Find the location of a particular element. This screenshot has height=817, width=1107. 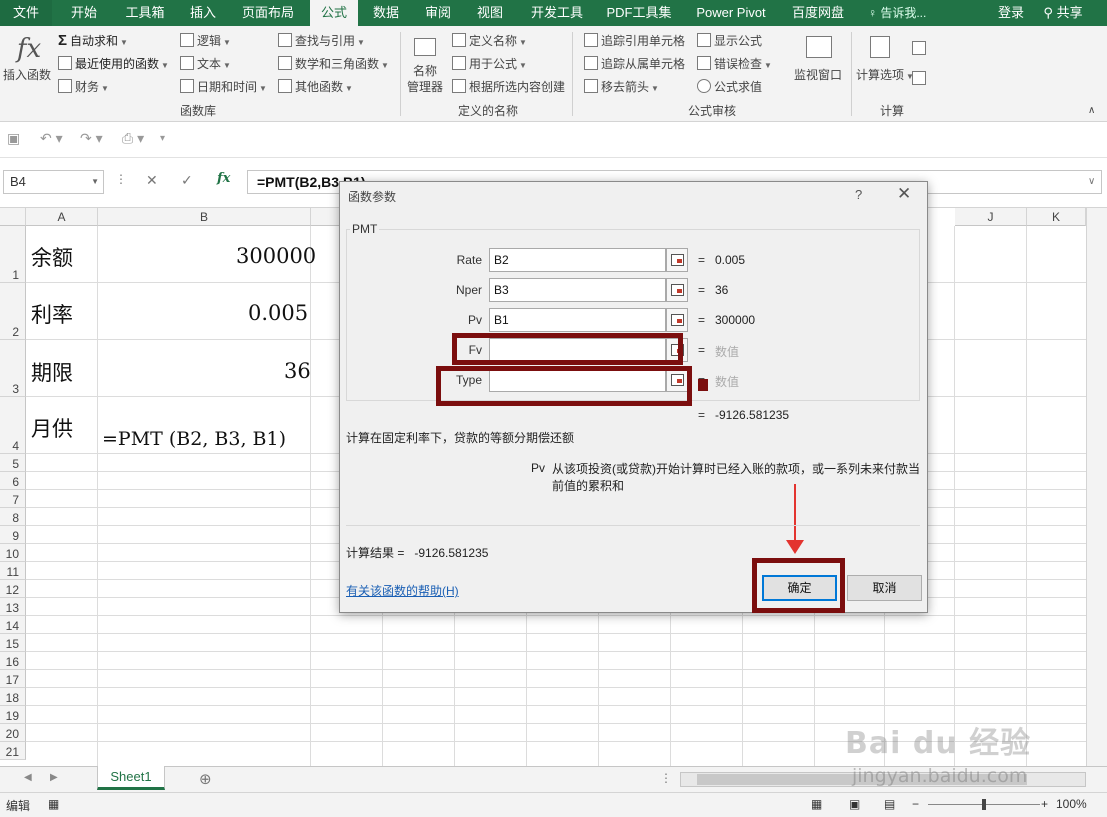

customize-toolbar-icon: ▾ is located at coordinates (162, 138).